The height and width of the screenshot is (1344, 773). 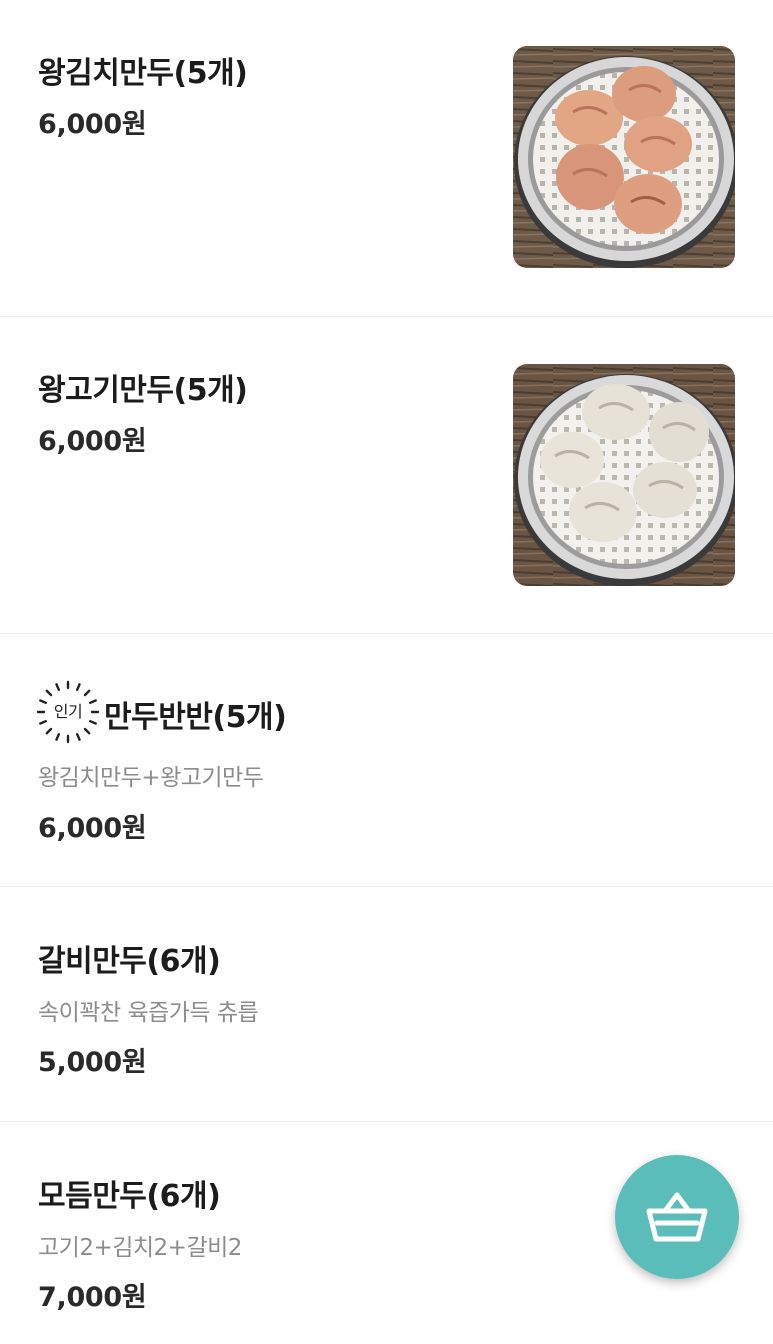 What do you see at coordinates (92, 1062) in the screenshot?
I see `menu-item-price: 5,000원` at bounding box center [92, 1062].